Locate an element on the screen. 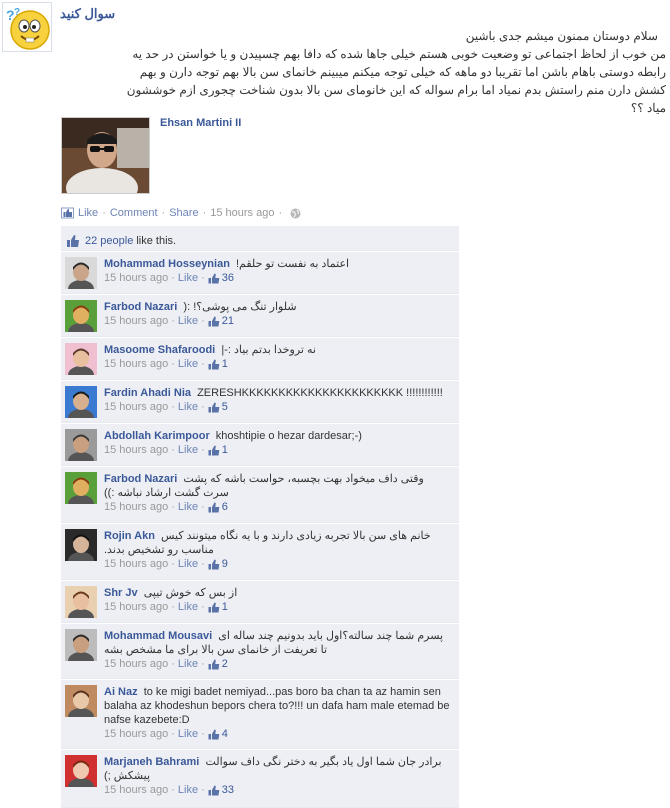 The width and height of the screenshot is (670, 808). post-timestamp: 15 hours ago is located at coordinates (242, 213).